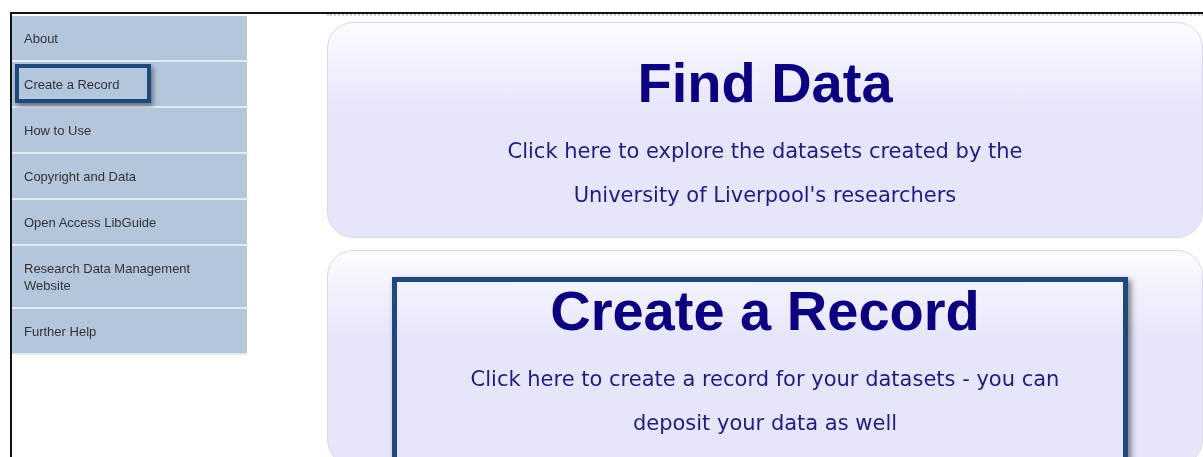 The width and height of the screenshot is (1203, 457). Describe the element at coordinates (129, 223) in the screenshot. I see `sidebar-link: Open Access LibGuide` at that location.